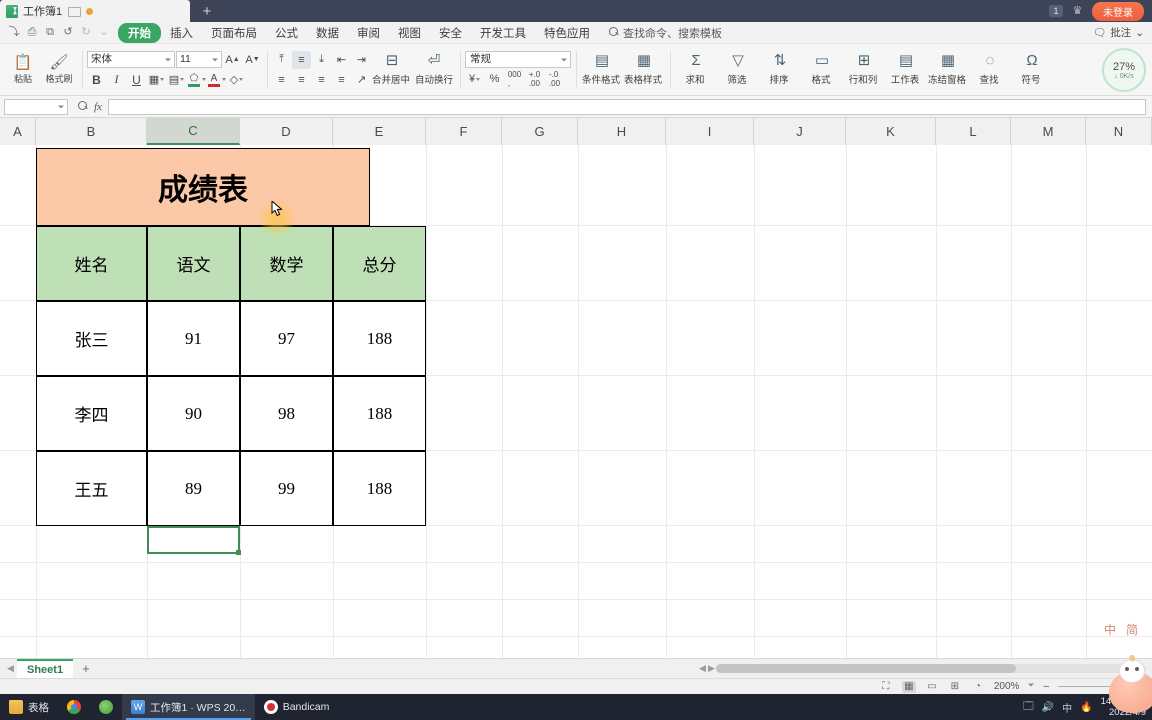  Describe the element at coordinates (450, 33) in the screenshot. I see `tab-security: 安全` at that location.